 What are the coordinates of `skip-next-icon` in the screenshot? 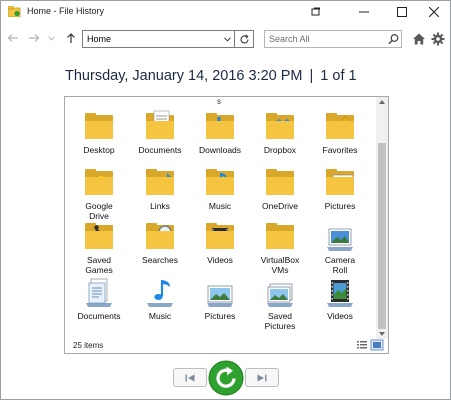 It's located at (262, 377).